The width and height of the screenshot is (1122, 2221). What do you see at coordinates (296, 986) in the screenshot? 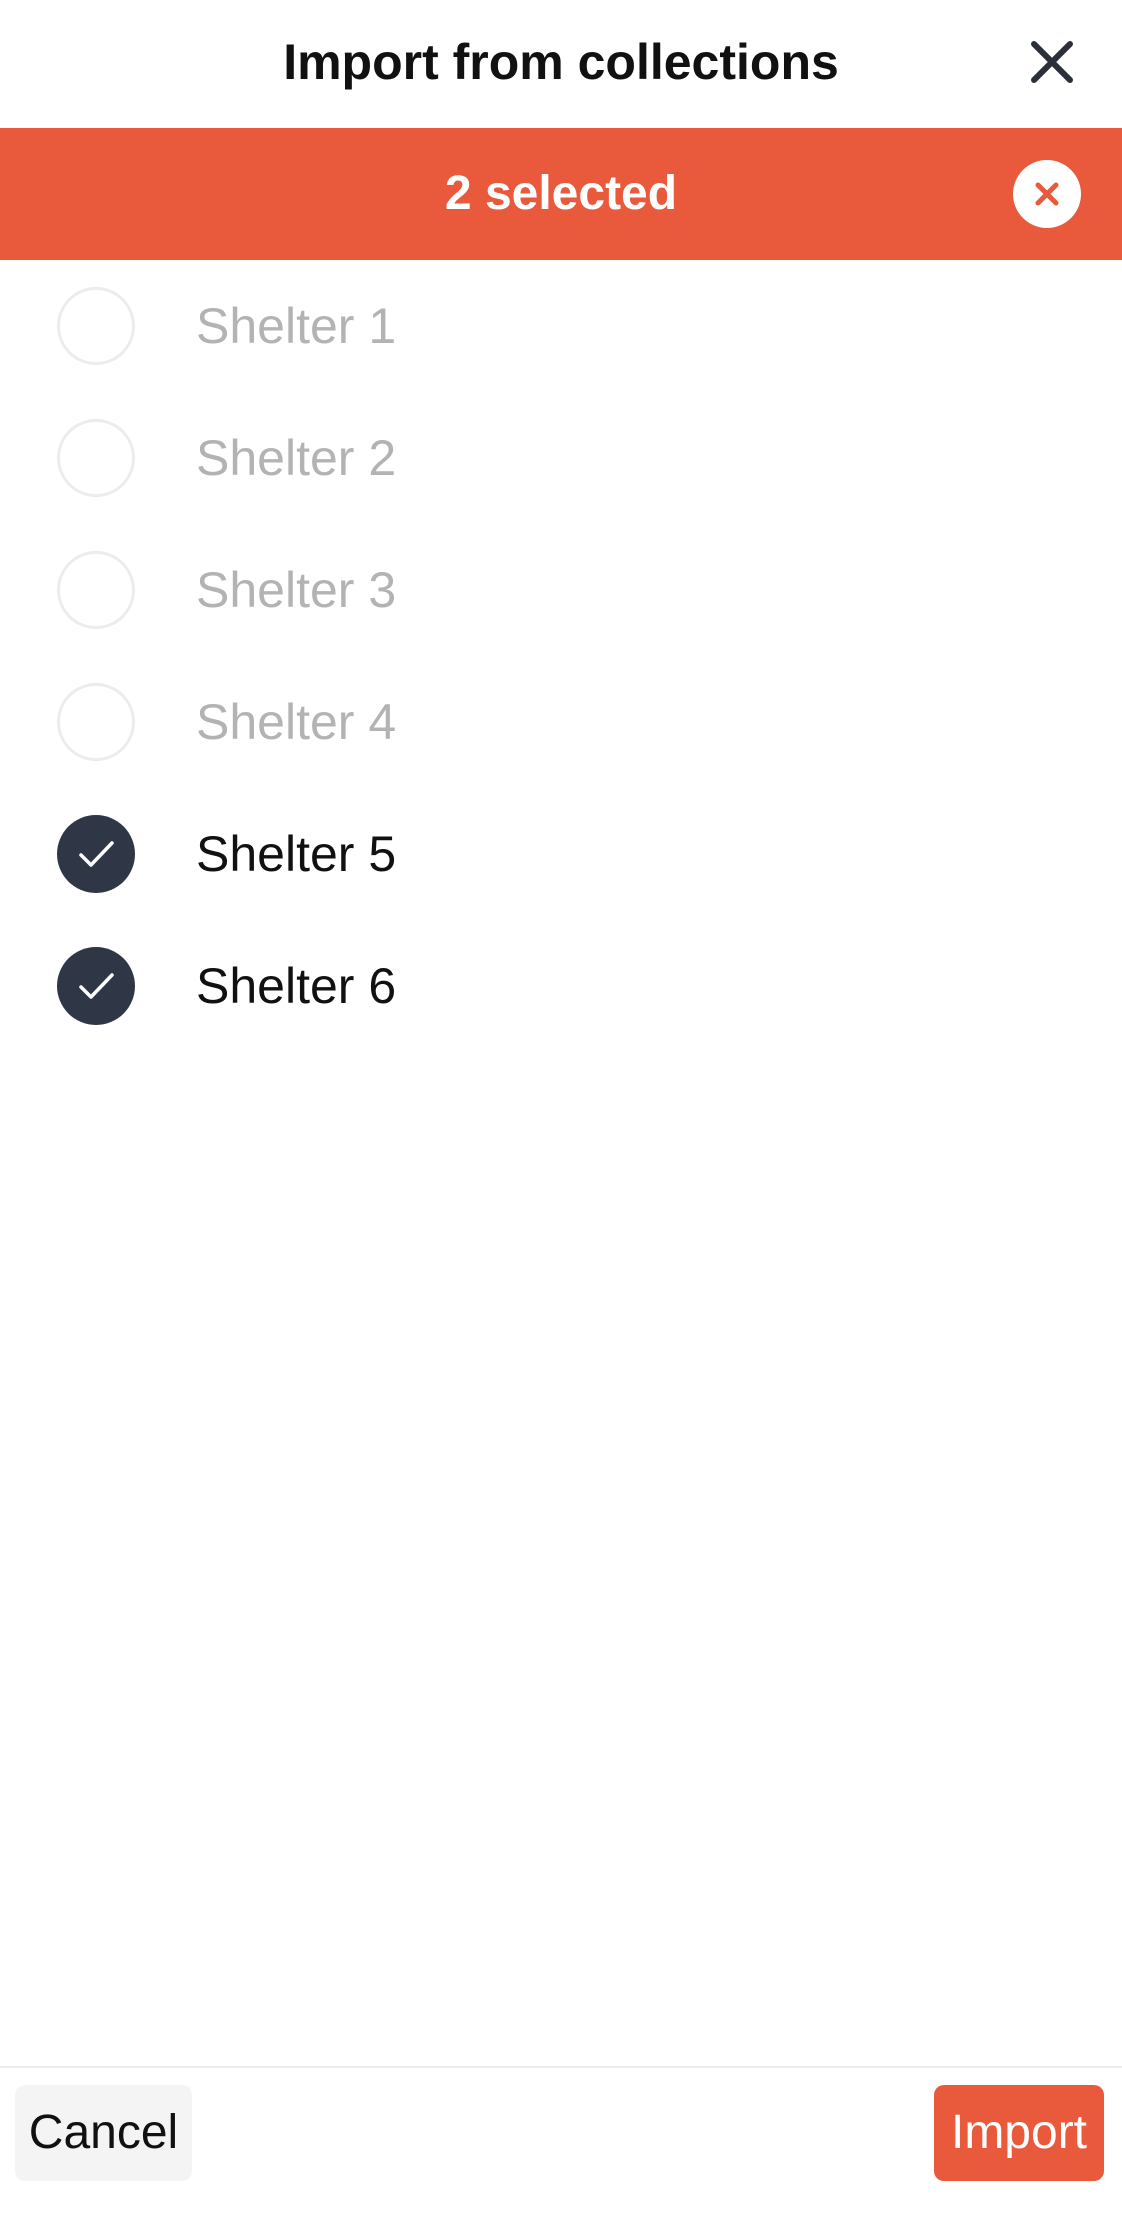
I see `list-item-label: Shelter 6` at bounding box center [296, 986].